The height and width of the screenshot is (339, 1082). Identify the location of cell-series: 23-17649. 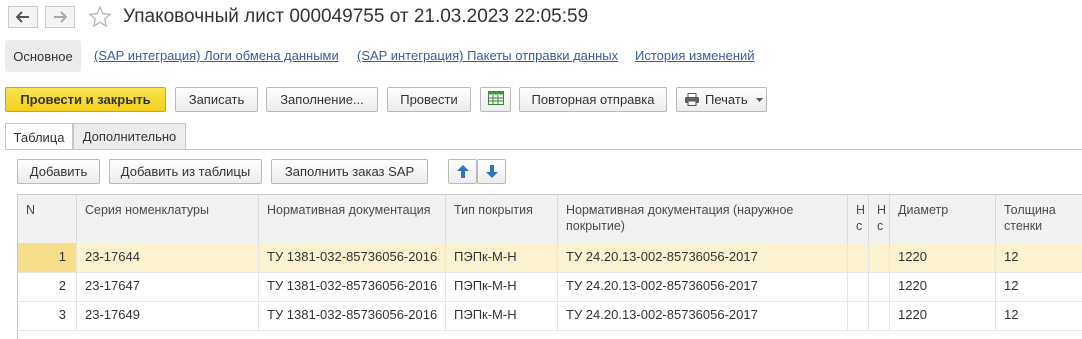
(168, 315).